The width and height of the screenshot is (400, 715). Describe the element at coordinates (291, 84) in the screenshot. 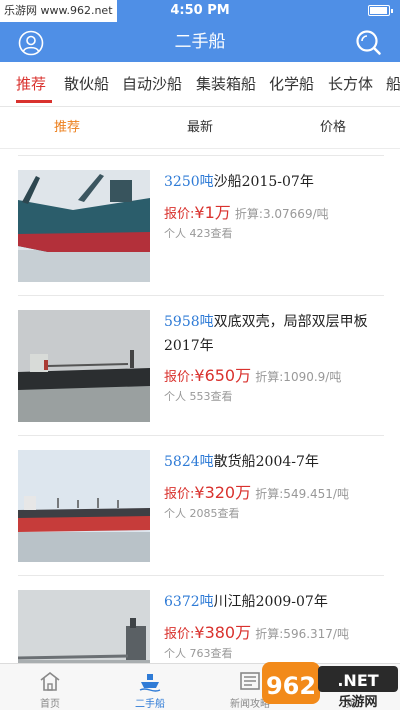

I see `tab-chemical-ship: 化学船` at that location.